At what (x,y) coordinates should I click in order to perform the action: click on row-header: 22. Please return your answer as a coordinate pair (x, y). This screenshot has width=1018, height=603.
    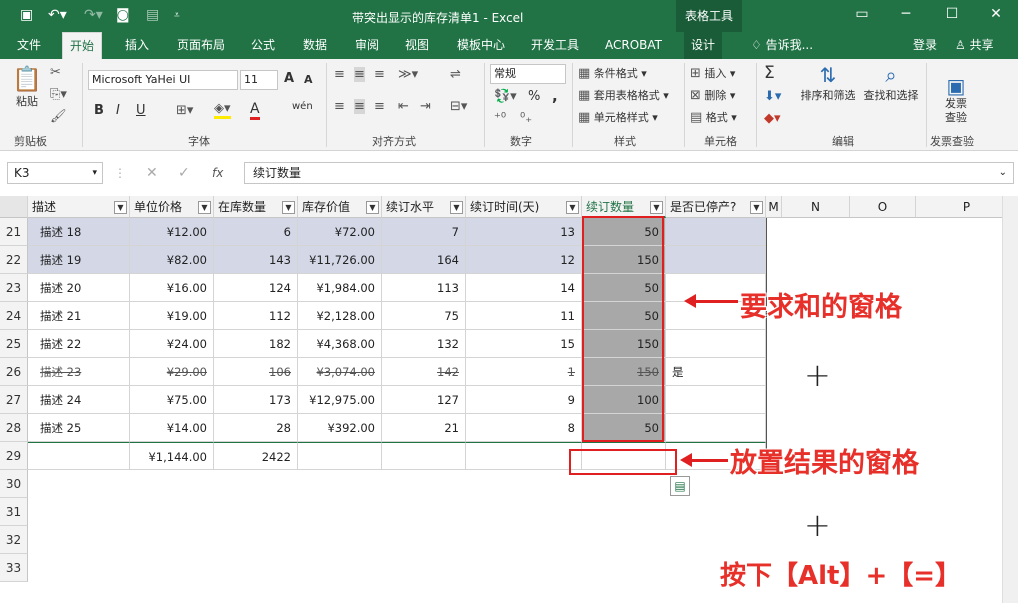
    Looking at the image, I should click on (14, 260).